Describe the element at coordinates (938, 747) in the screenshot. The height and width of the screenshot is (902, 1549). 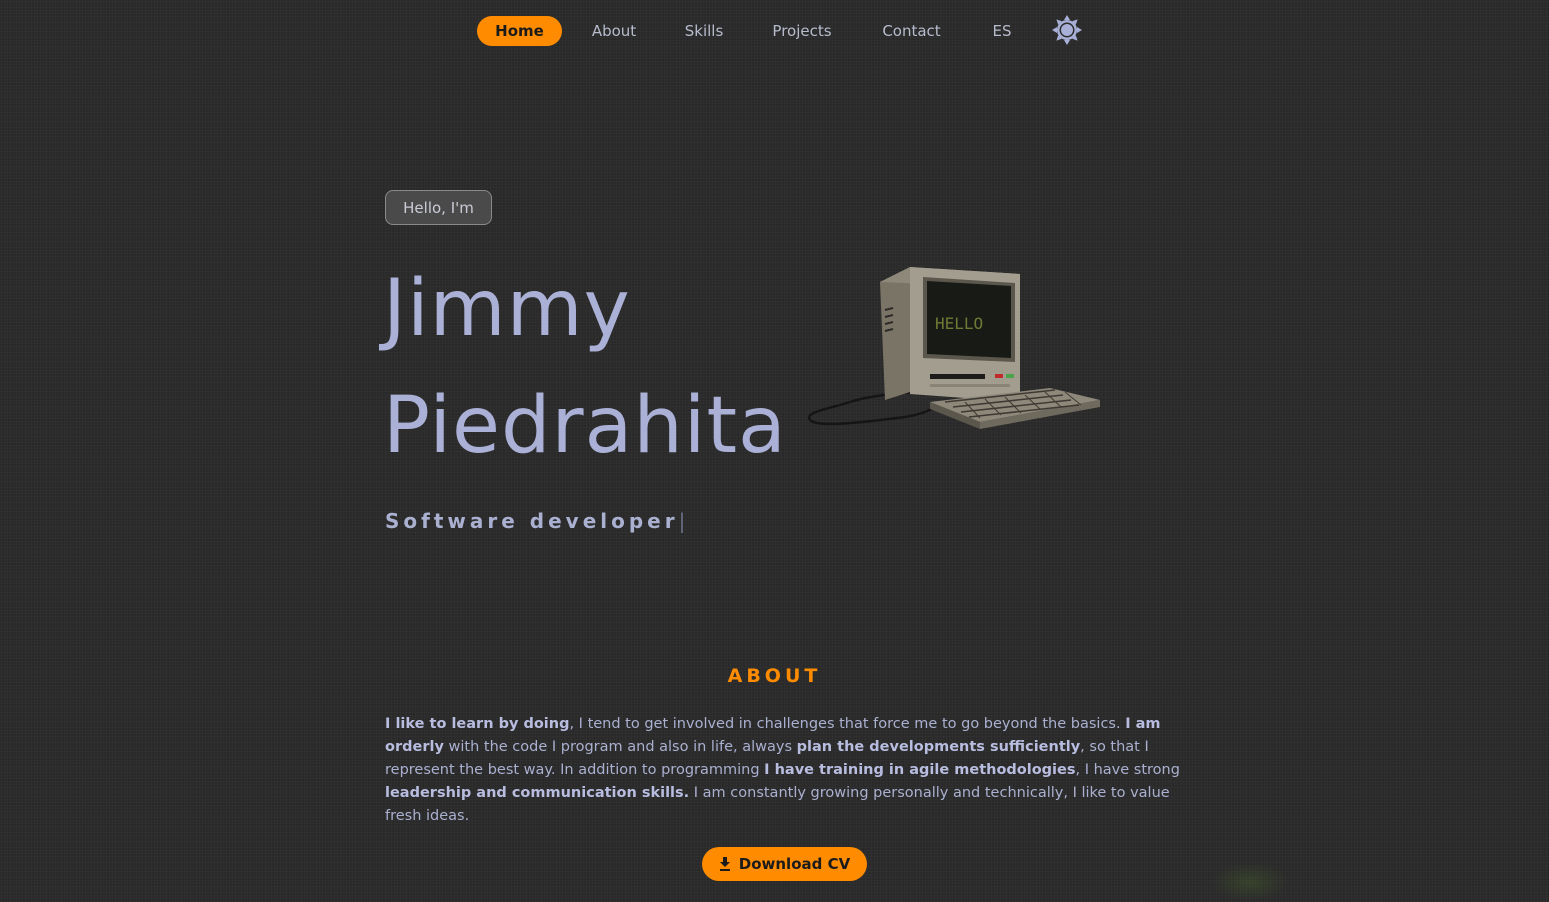
I see `about-highlight: plan the developments sufficiently` at that location.